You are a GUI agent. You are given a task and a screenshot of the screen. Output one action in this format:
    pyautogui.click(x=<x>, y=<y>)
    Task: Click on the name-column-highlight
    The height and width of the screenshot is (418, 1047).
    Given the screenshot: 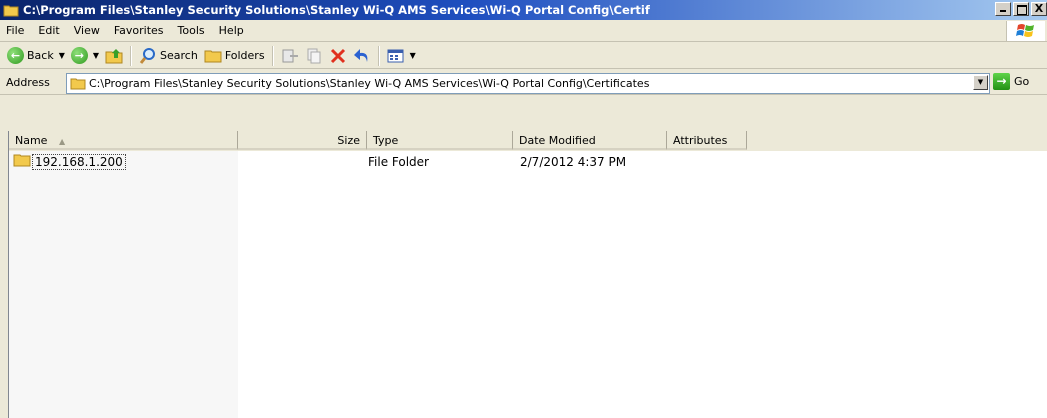 What is the action you would take?
    pyautogui.click(x=123, y=284)
    